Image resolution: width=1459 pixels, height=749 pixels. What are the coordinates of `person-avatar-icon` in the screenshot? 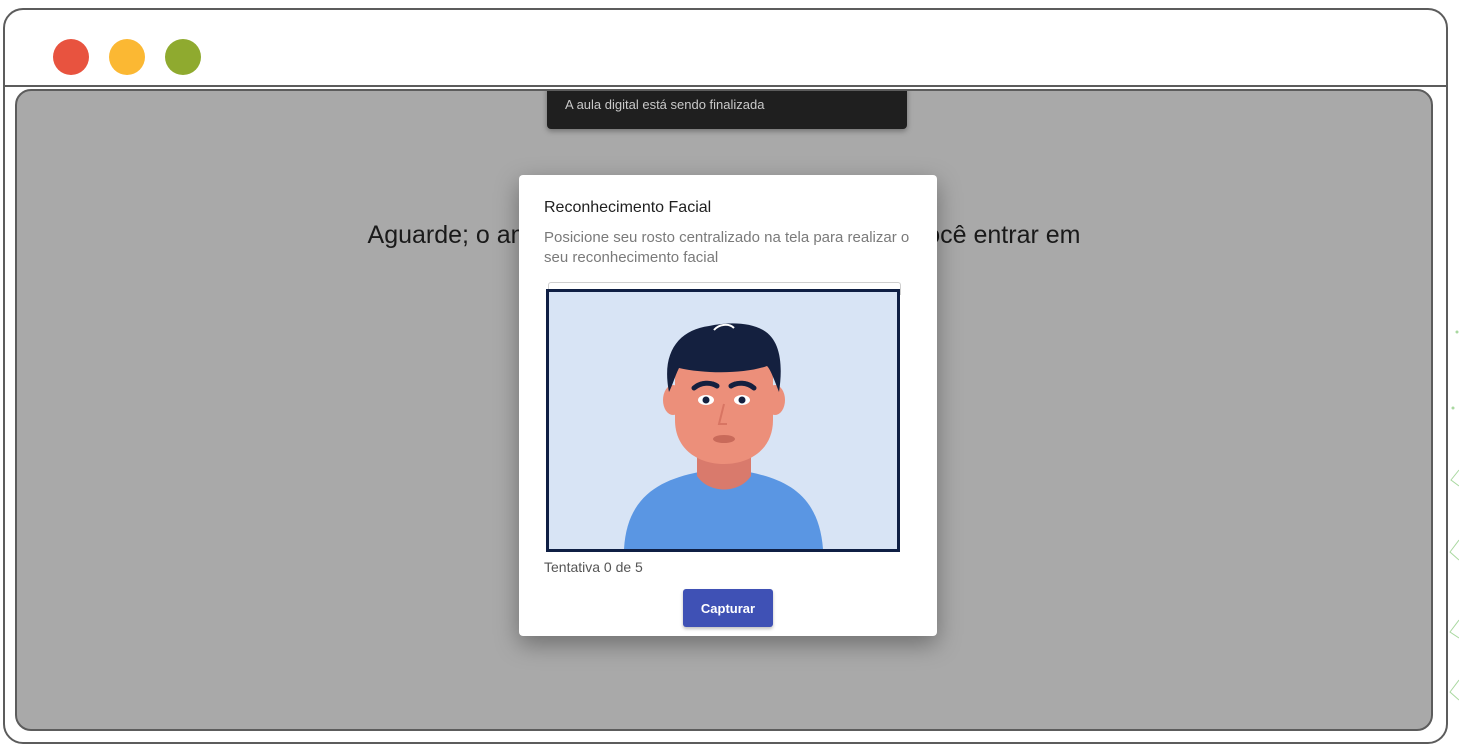 It's located at (723, 436).